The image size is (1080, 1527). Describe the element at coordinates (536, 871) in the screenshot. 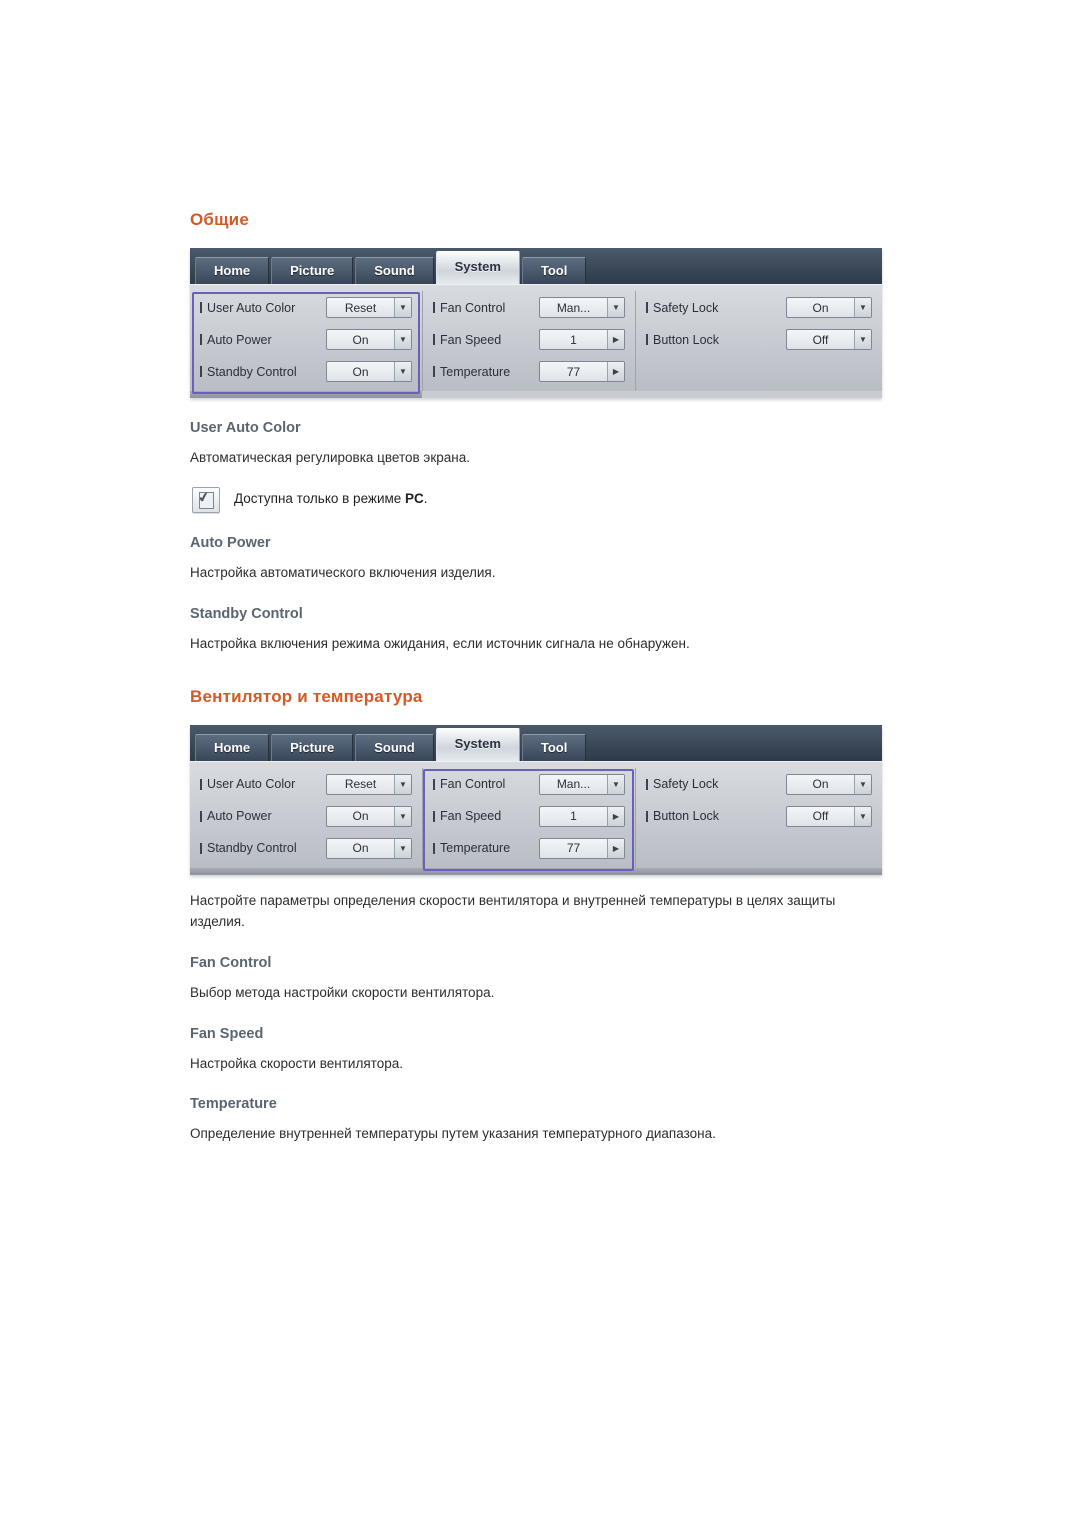

I see `osd-bottom-shadow` at that location.